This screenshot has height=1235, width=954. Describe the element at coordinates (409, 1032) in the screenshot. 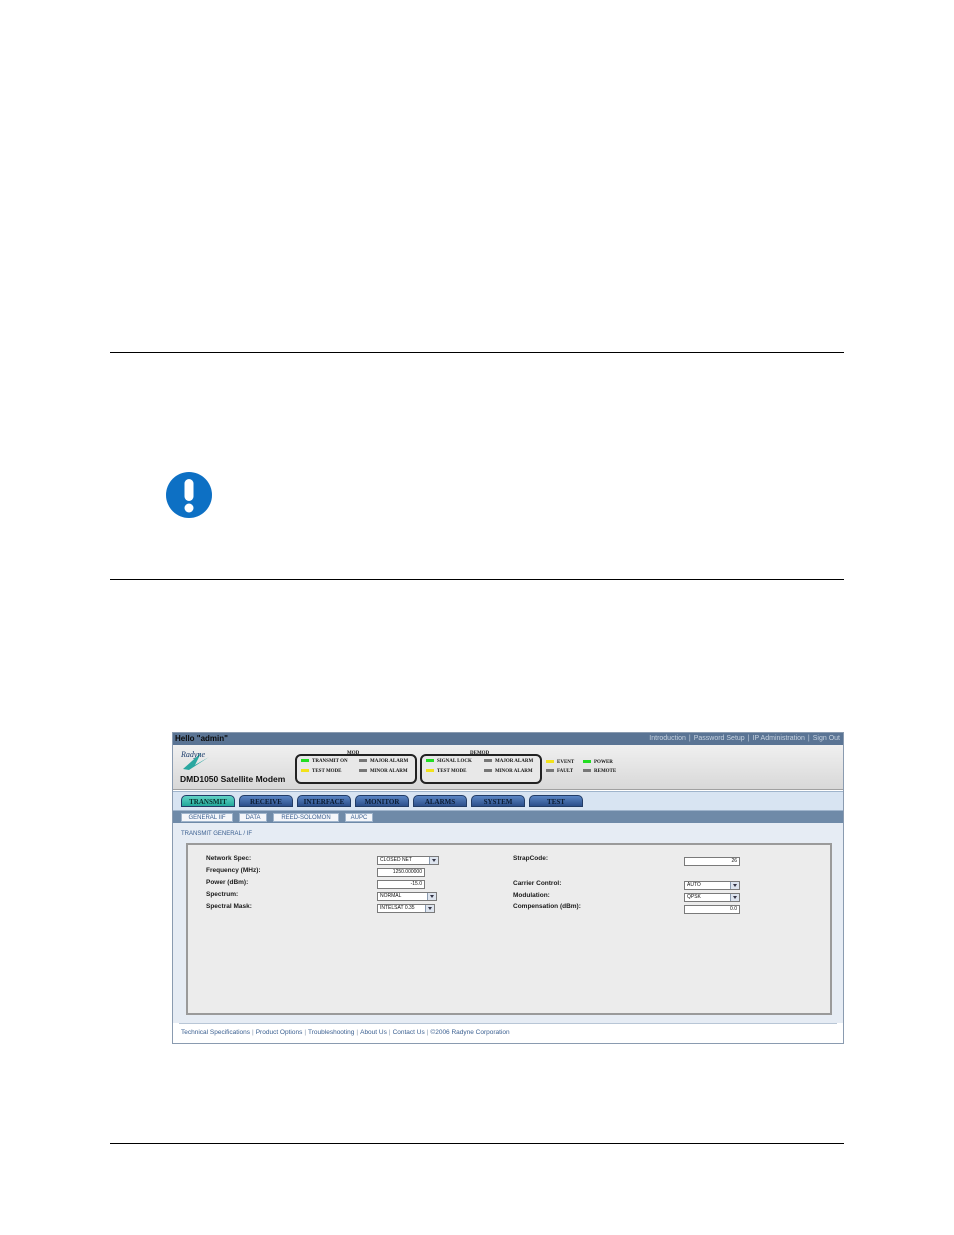

I see `footer-contact-us: Contact Us` at that location.